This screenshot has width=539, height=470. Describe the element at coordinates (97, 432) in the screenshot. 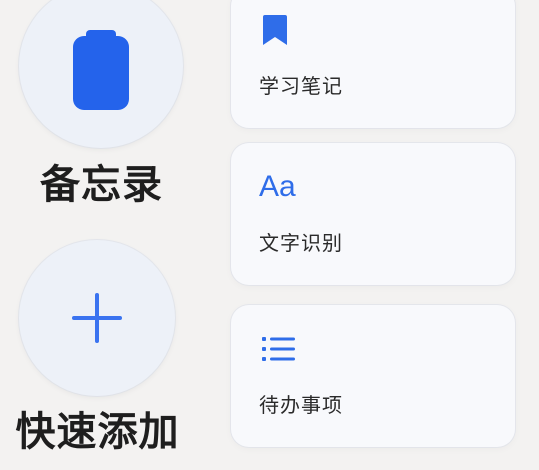

I see `quick-add-label: 快速添加` at that location.